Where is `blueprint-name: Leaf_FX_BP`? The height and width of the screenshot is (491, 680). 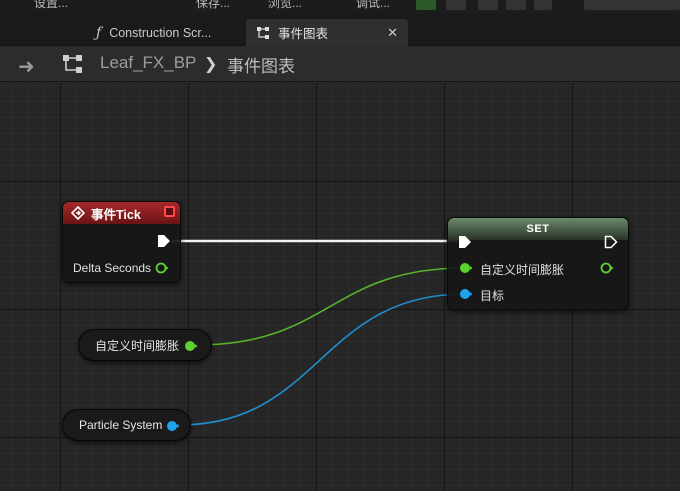
blueprint-name: Leaf_FX_BP is located at coordinates (148, 63).